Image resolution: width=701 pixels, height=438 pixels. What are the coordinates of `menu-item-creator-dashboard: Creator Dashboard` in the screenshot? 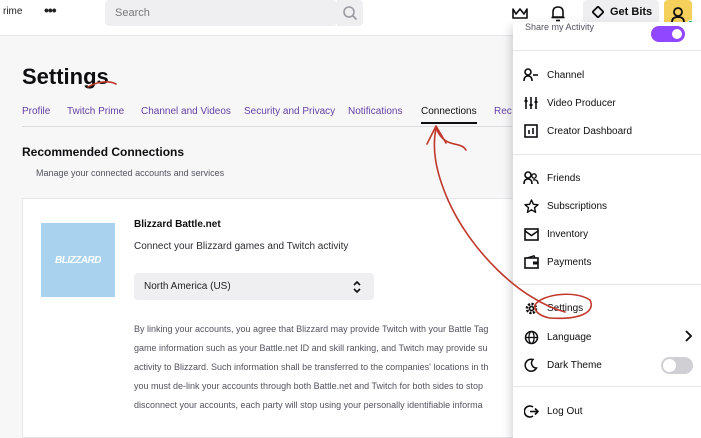 It's located at (608, 131).